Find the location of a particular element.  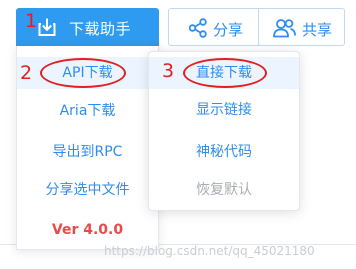

menu-item-aria-download: Aria下载 is located at coordinates (87, 111).